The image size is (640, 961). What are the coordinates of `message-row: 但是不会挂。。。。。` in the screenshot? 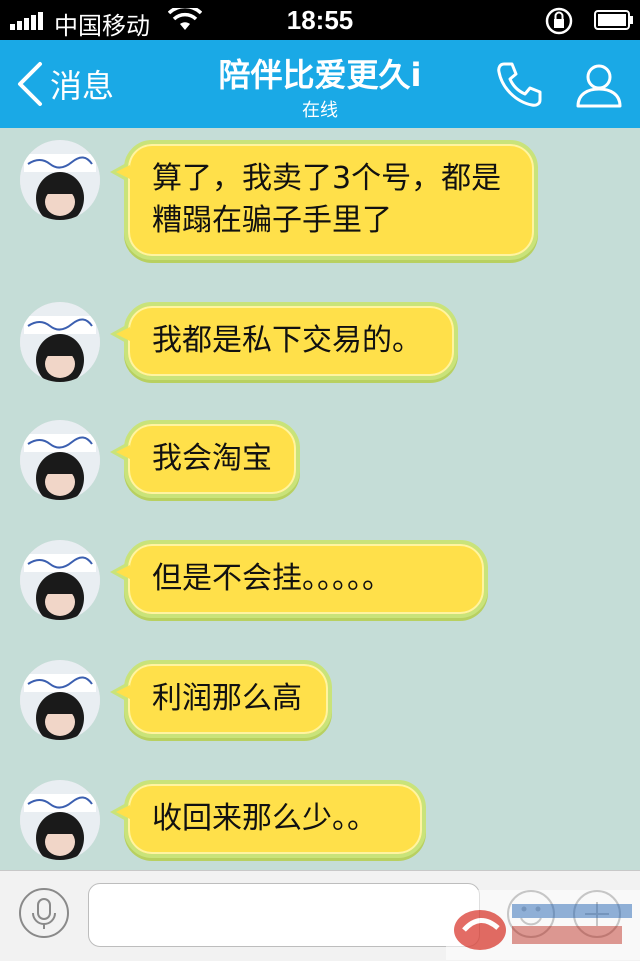 It's located at (320, 580).